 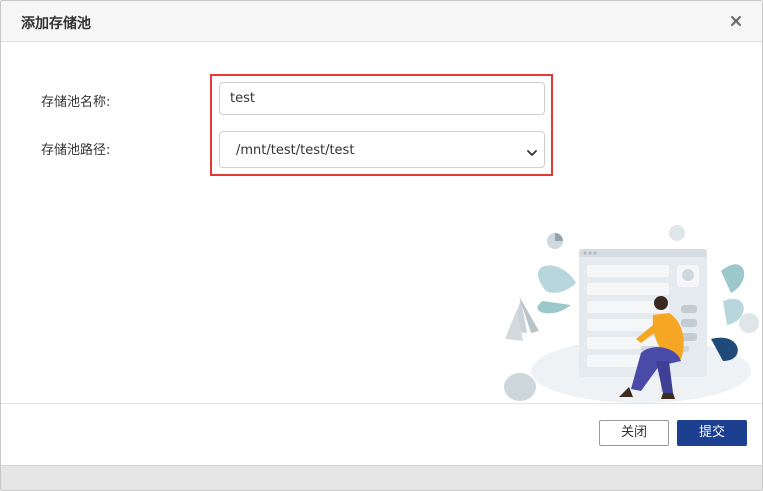 What do you see at coordinates (736, 21) in the screenshot?
I see `close-icon` at bounding box center [736, 21].